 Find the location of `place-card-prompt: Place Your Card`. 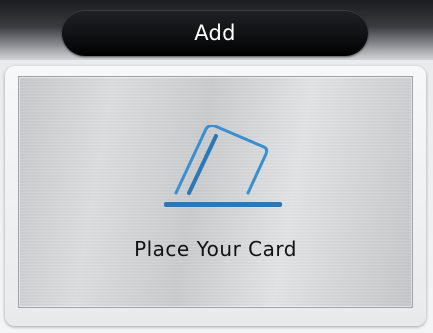

place-card-prompt: Place Your Card is located at coordinates (215, 249).